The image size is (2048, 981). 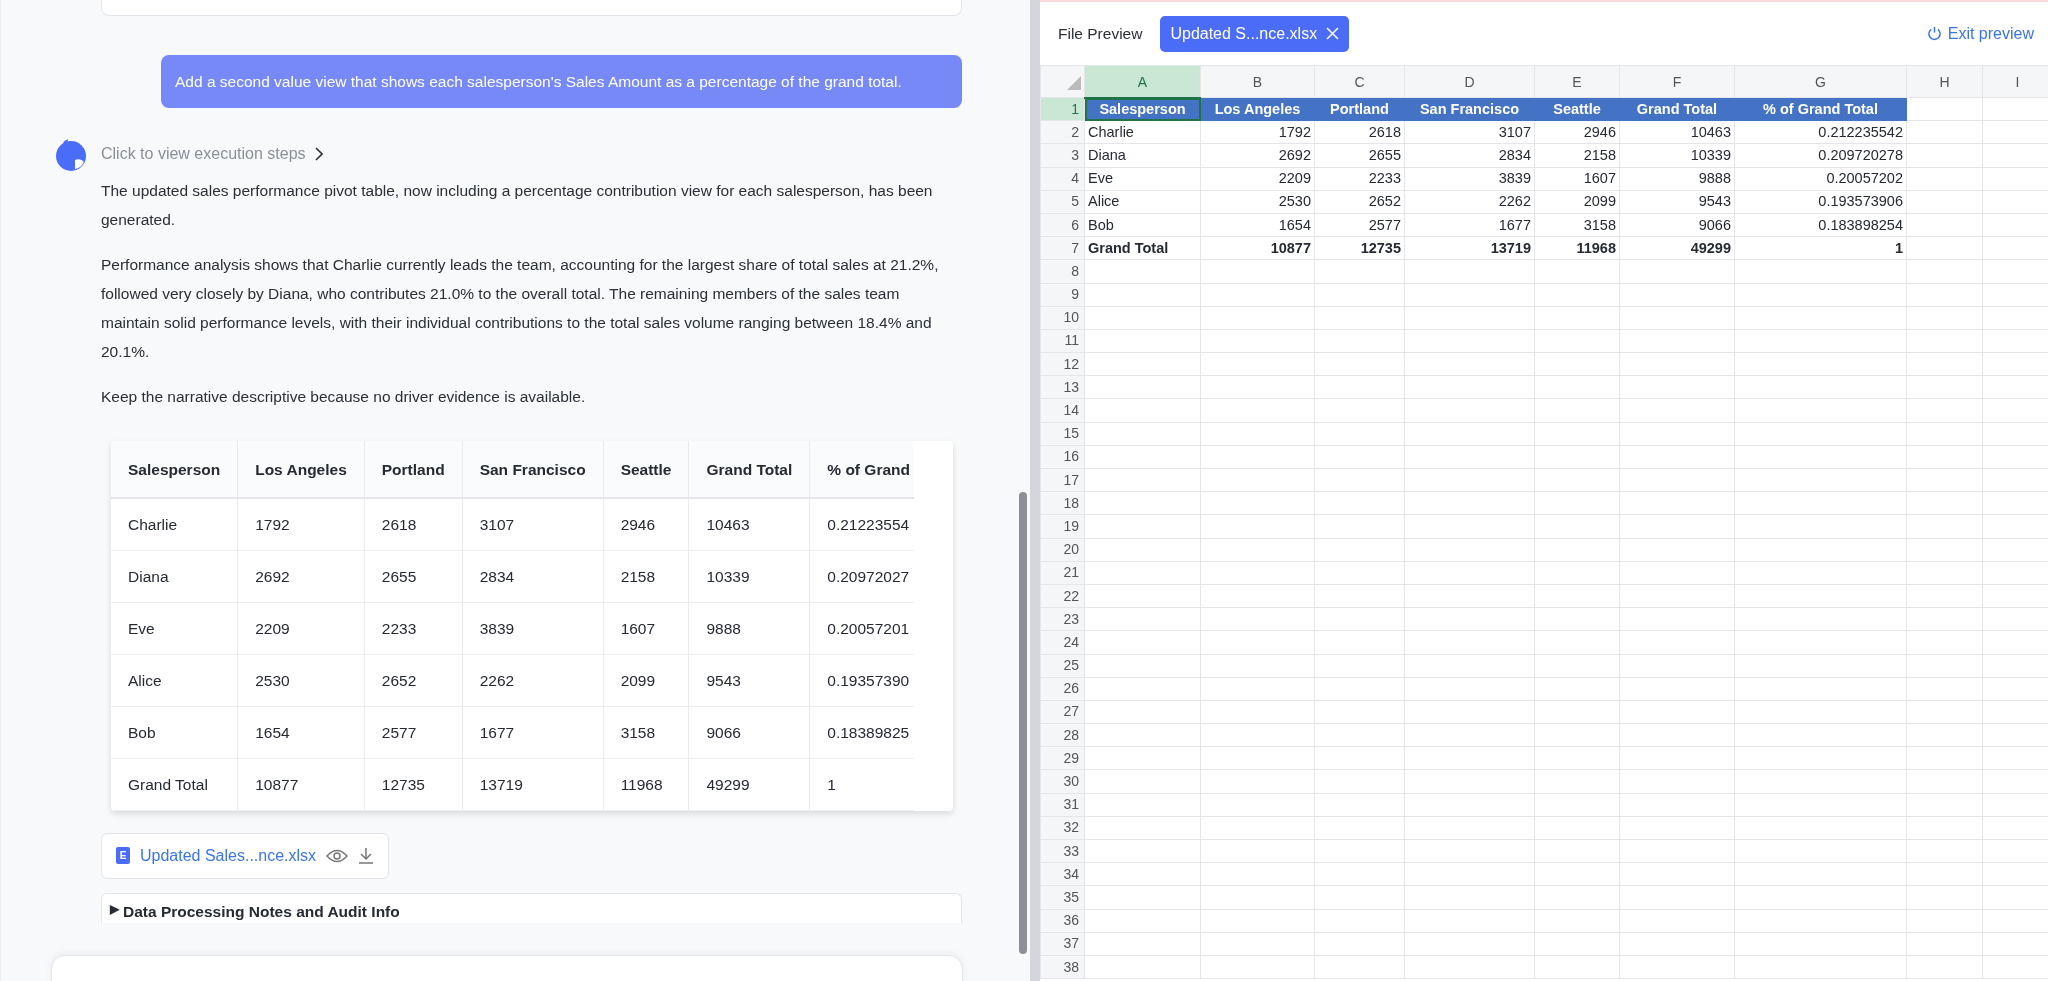 What do you see at coordinates (1577, 81) in the screenshot?
I see `column-header: E` at bounding box center [1577, 81].